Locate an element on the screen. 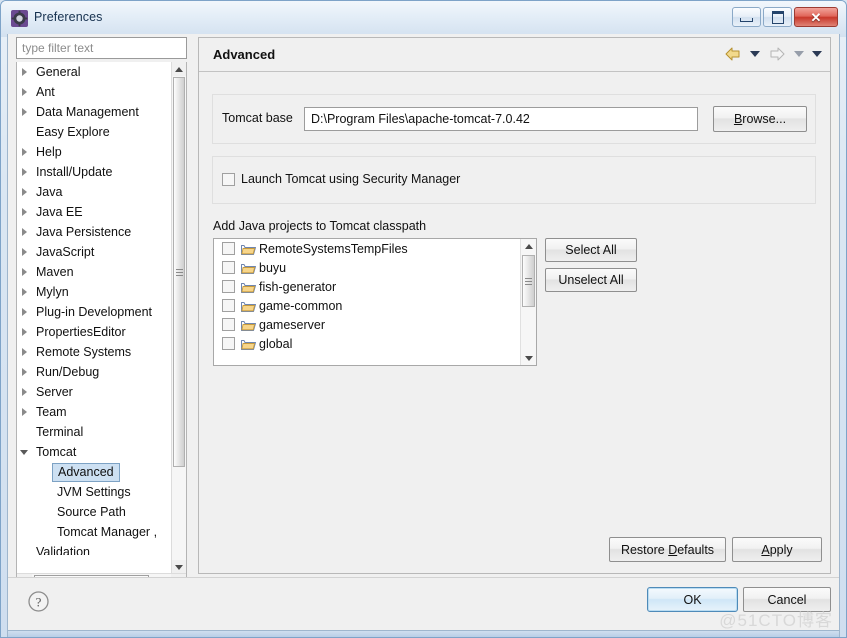 Image resolution: width=847 pixels, height=638 pixels. twisty-expanded-icon is located at coordinates (25, 452).